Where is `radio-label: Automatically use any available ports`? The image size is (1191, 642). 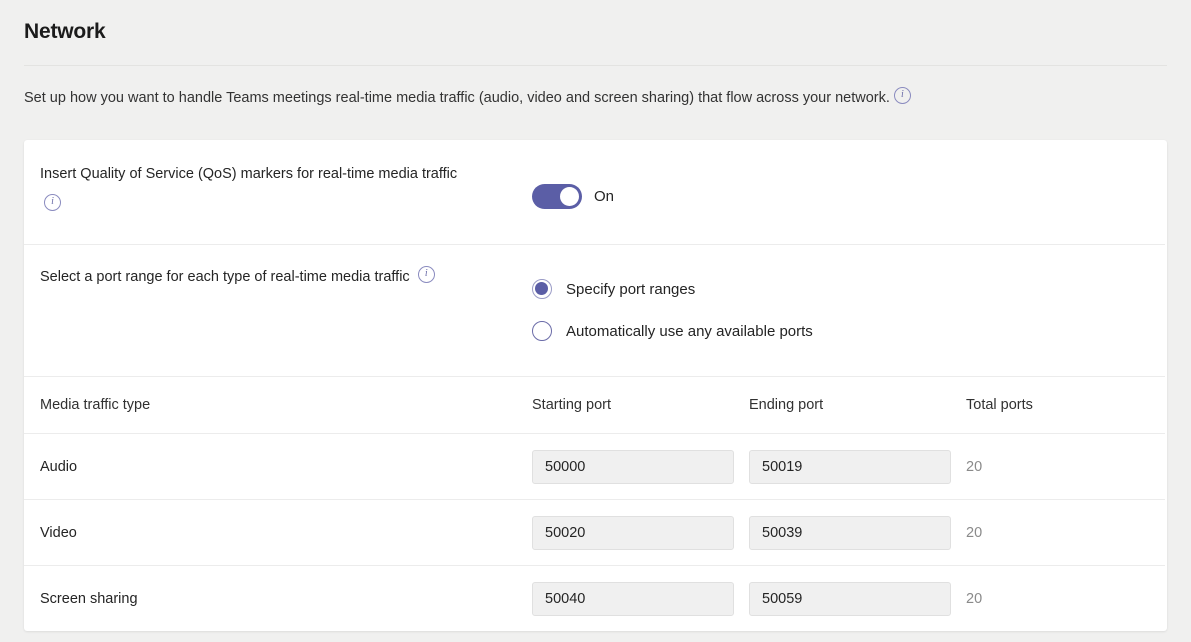 radio-label: Automatically use any available ports is located at coordinates (689, 331).